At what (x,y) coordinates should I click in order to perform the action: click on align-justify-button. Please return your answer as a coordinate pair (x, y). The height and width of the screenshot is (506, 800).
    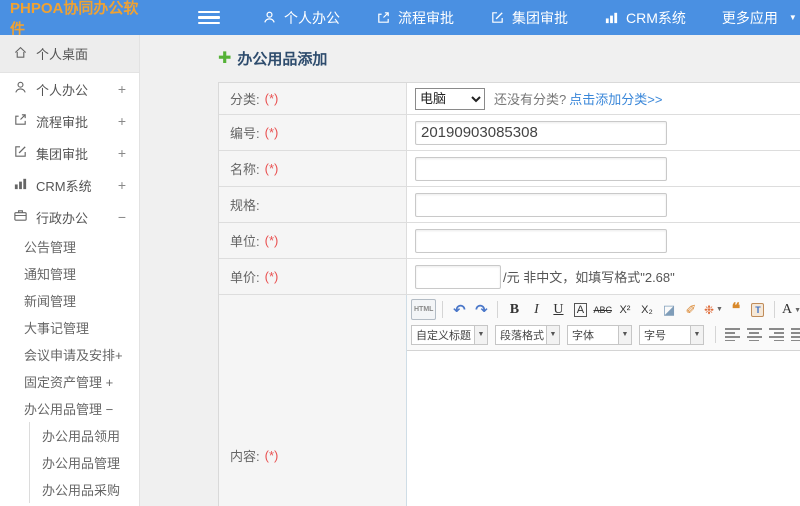
    Looking at the image, I should click on (794, 334).